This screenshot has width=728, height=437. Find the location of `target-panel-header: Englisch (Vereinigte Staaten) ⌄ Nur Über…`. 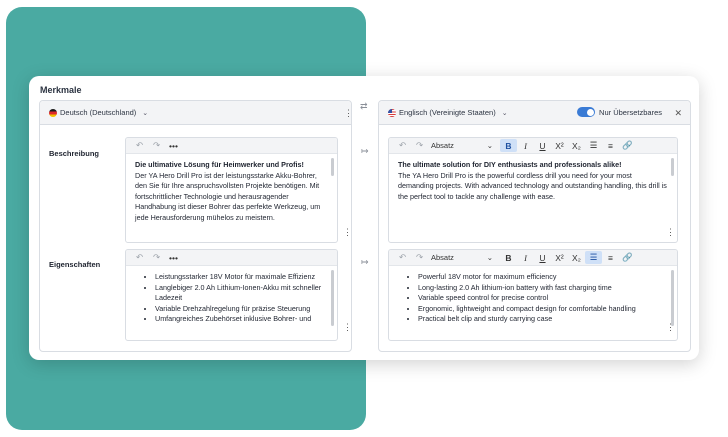

target-panel-header: Englisch (Vereinigte Staaten) ⌄ Nur Über… is located at coordinates (534, 113).